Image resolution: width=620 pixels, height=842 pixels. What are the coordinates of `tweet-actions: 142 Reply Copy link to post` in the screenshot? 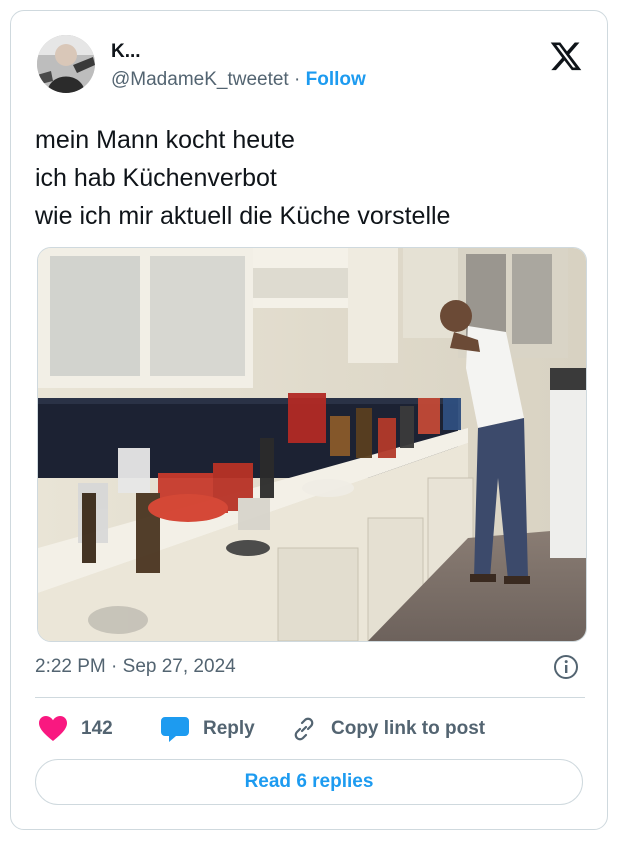 It's located at (310, 729).